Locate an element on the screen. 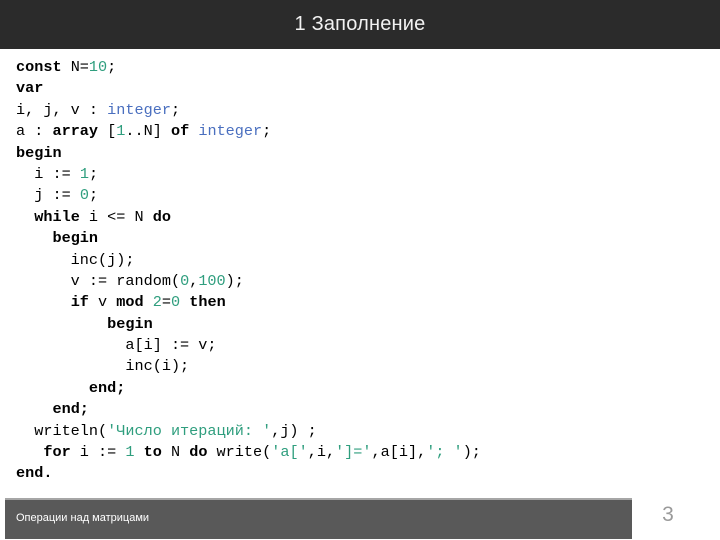 This screenshot has height=540, width=720. code-line: a : array [1..N] of integer; is located at coordinates (361, 131).